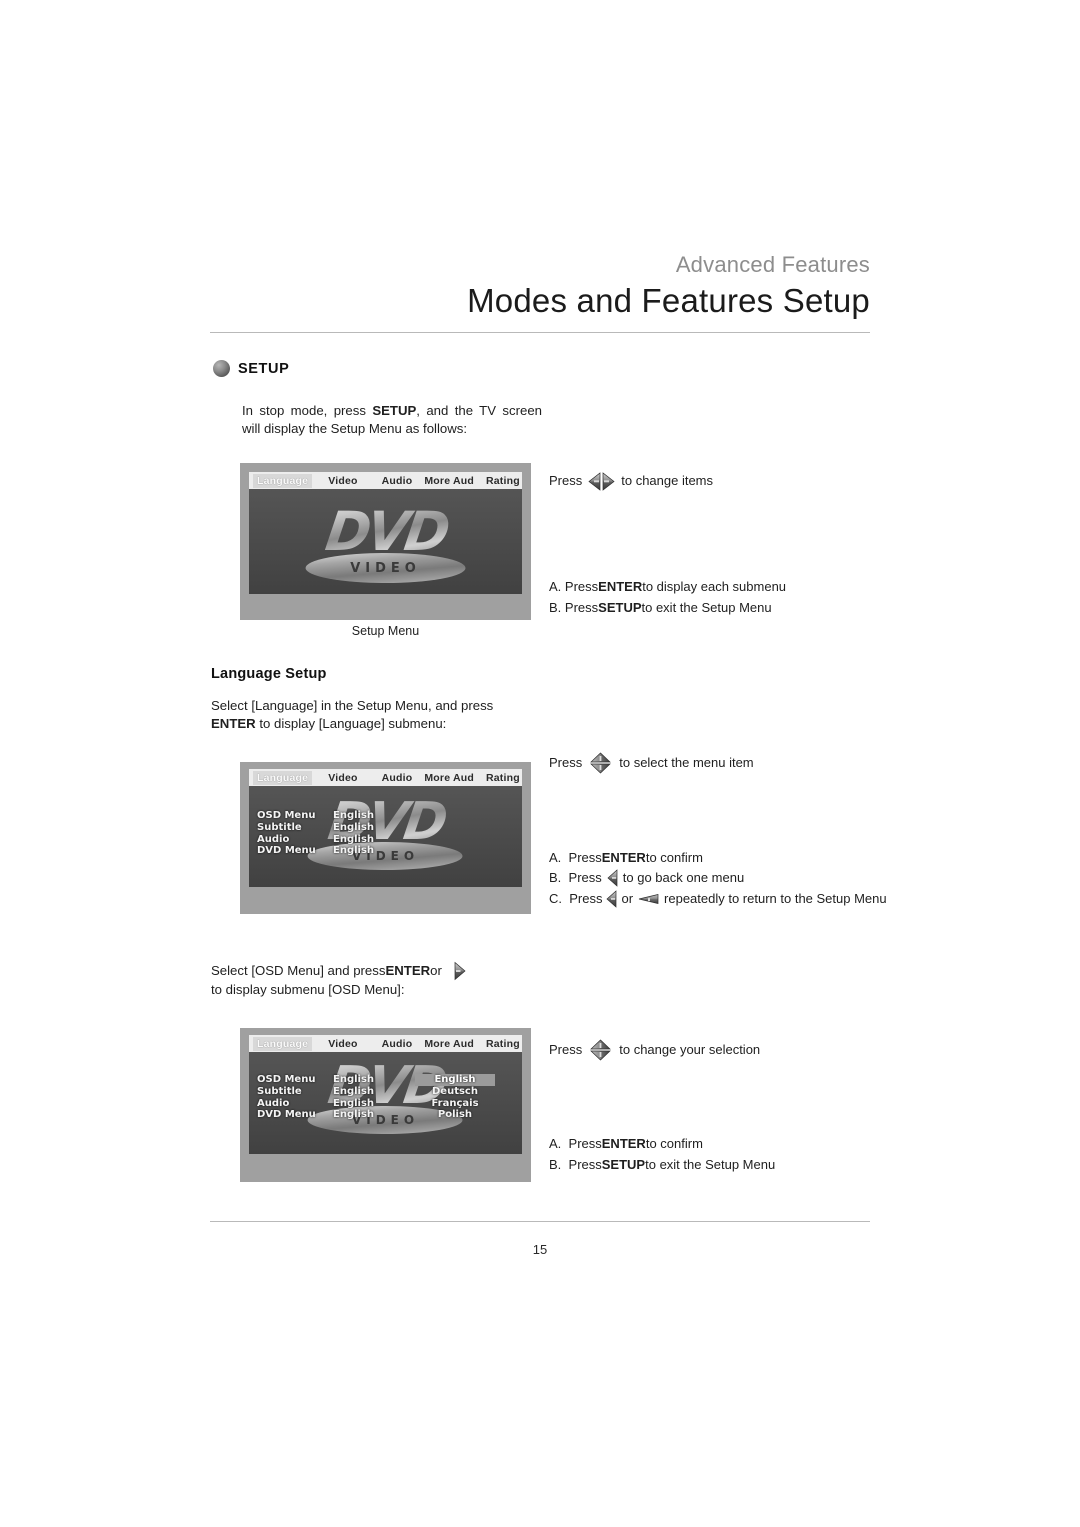 This screenshot has width=1080, height=1527. What do you see at coordinates (555, 857) in the screenshot?
I see `callout2-item-a-marker: A.` at bounding box center [555, 857].